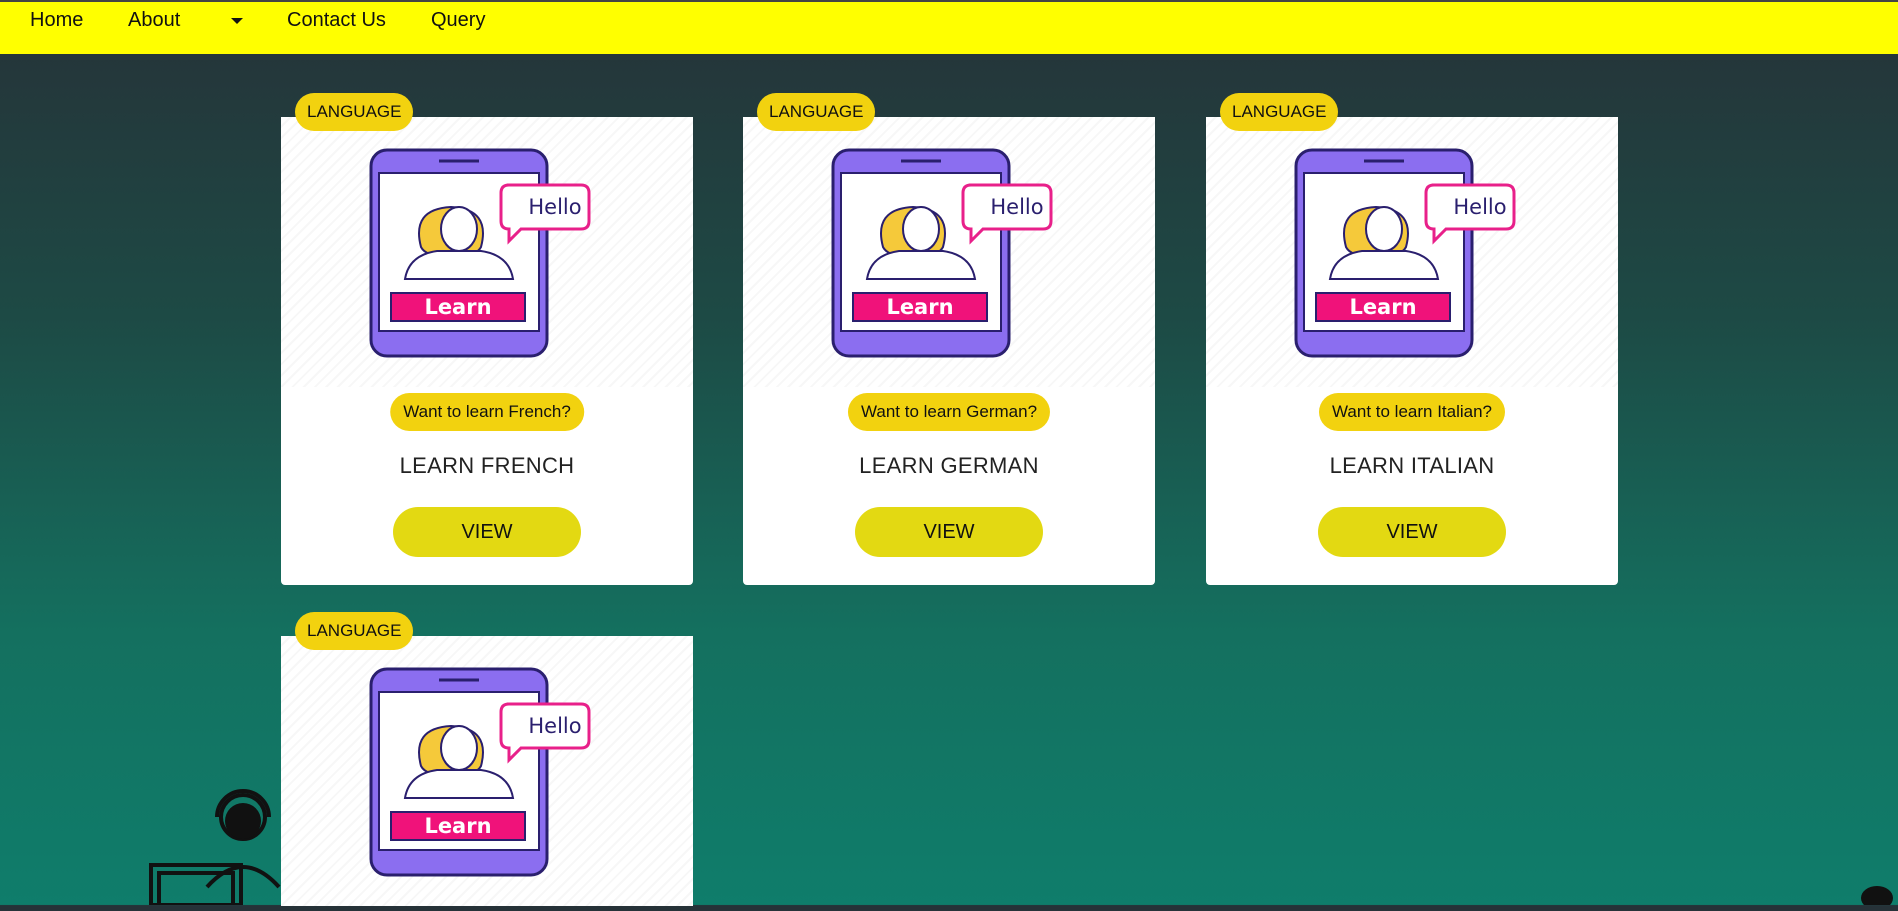  I want to click on nav-query-link: Query, so click(458, 20).